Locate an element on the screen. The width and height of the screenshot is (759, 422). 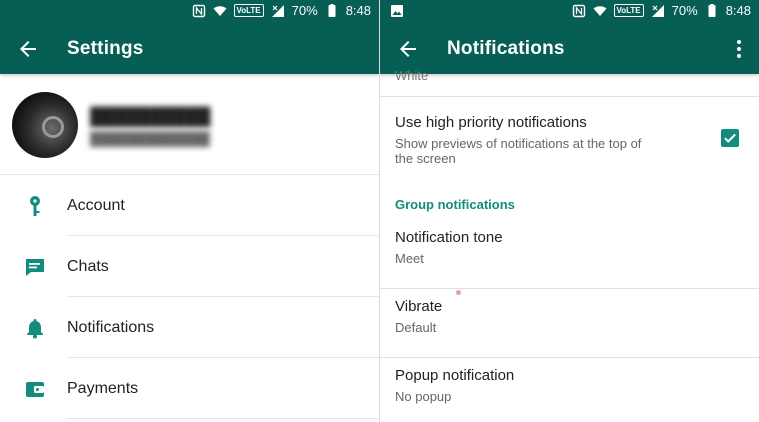
app-bar: Settings is located at coordinates (189, 49).